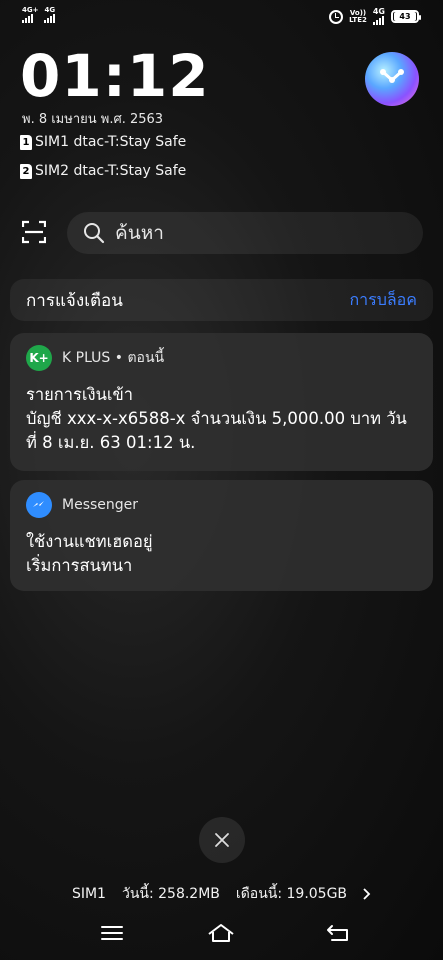 This screenshot has width=443, height=960. I want to click on notification-title: รายการเงินเข้า, so click(80, 394).